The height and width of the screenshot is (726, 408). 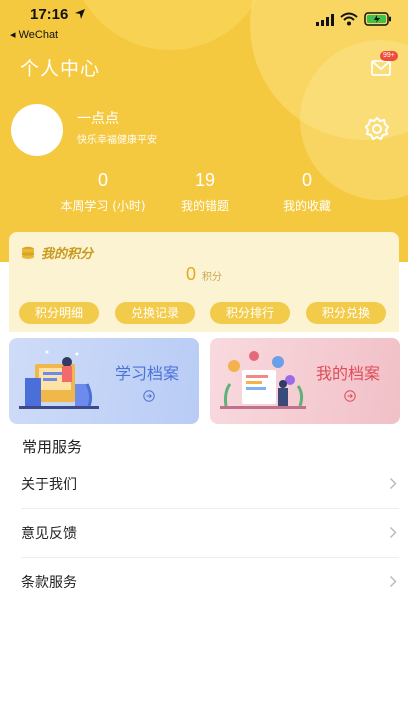 I want to click on stat-label: 我的收藏, so click(x=306, y=206).